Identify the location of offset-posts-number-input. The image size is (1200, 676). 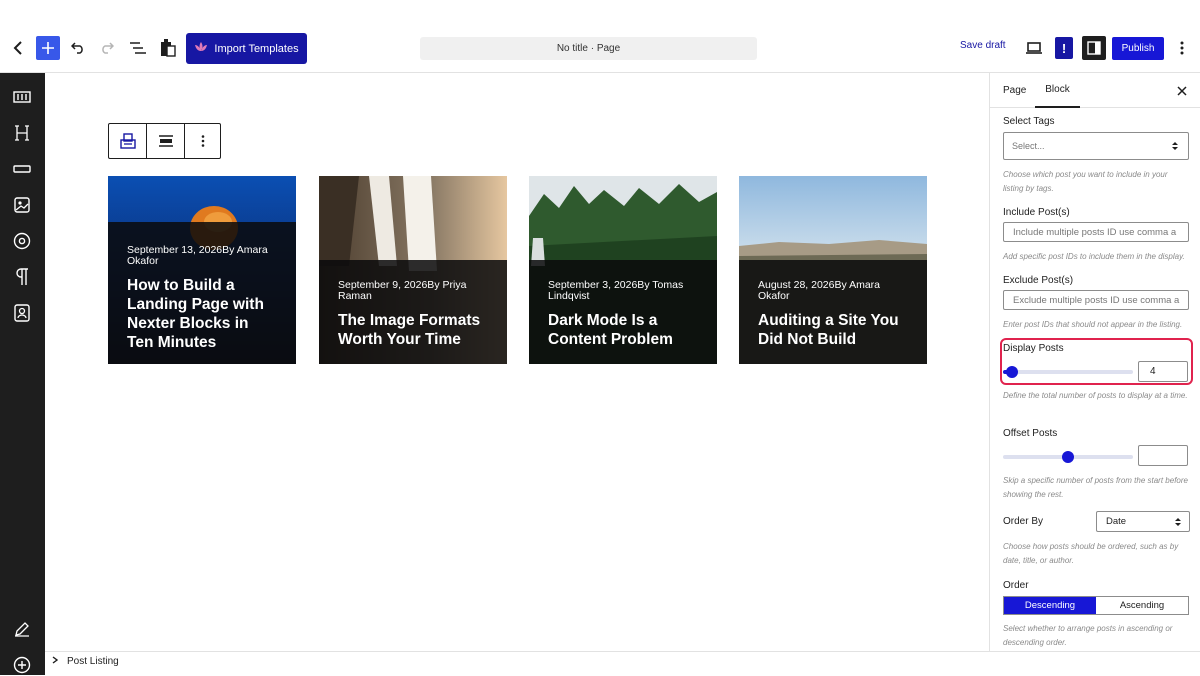
(1163, 455).